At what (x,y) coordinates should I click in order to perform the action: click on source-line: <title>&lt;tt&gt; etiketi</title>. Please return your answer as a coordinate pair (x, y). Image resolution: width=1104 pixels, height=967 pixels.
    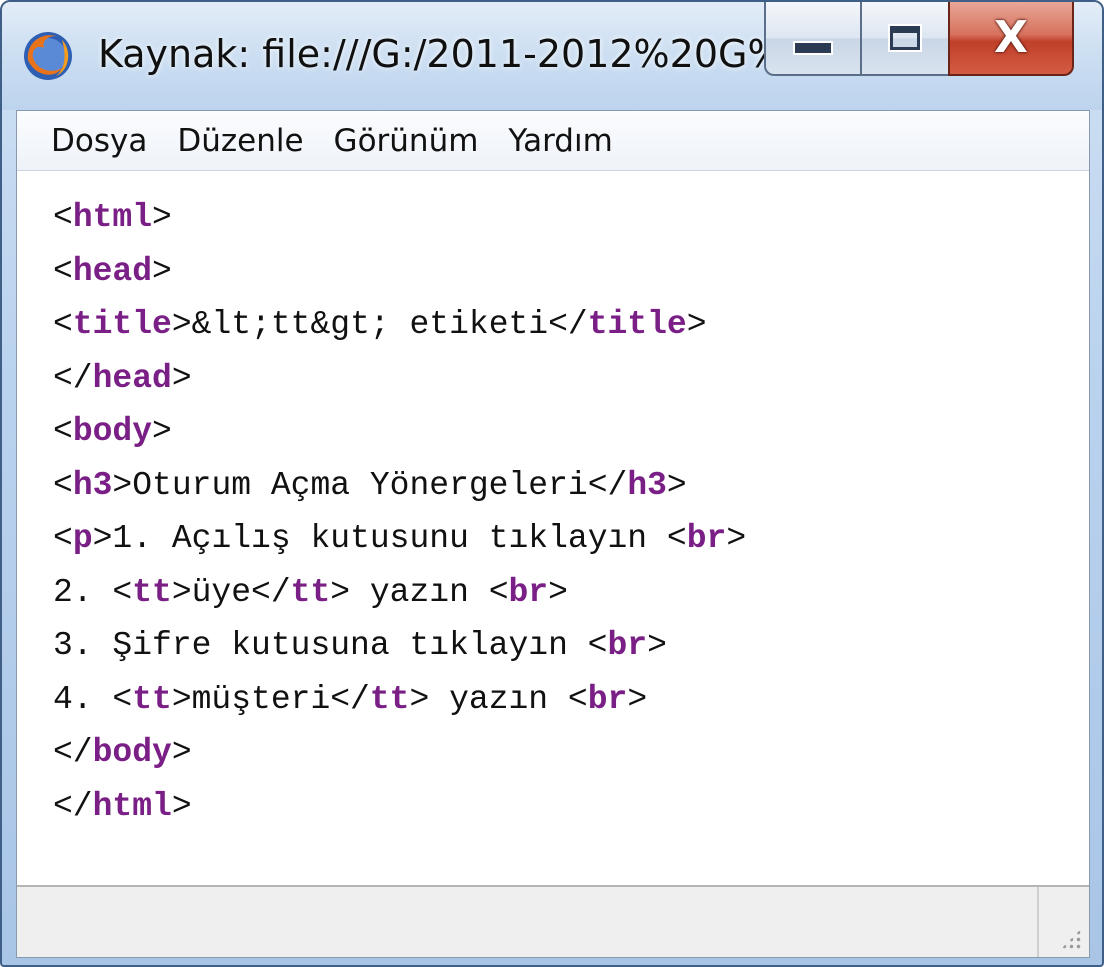
    Looking at the image, I should click on (563, 325).